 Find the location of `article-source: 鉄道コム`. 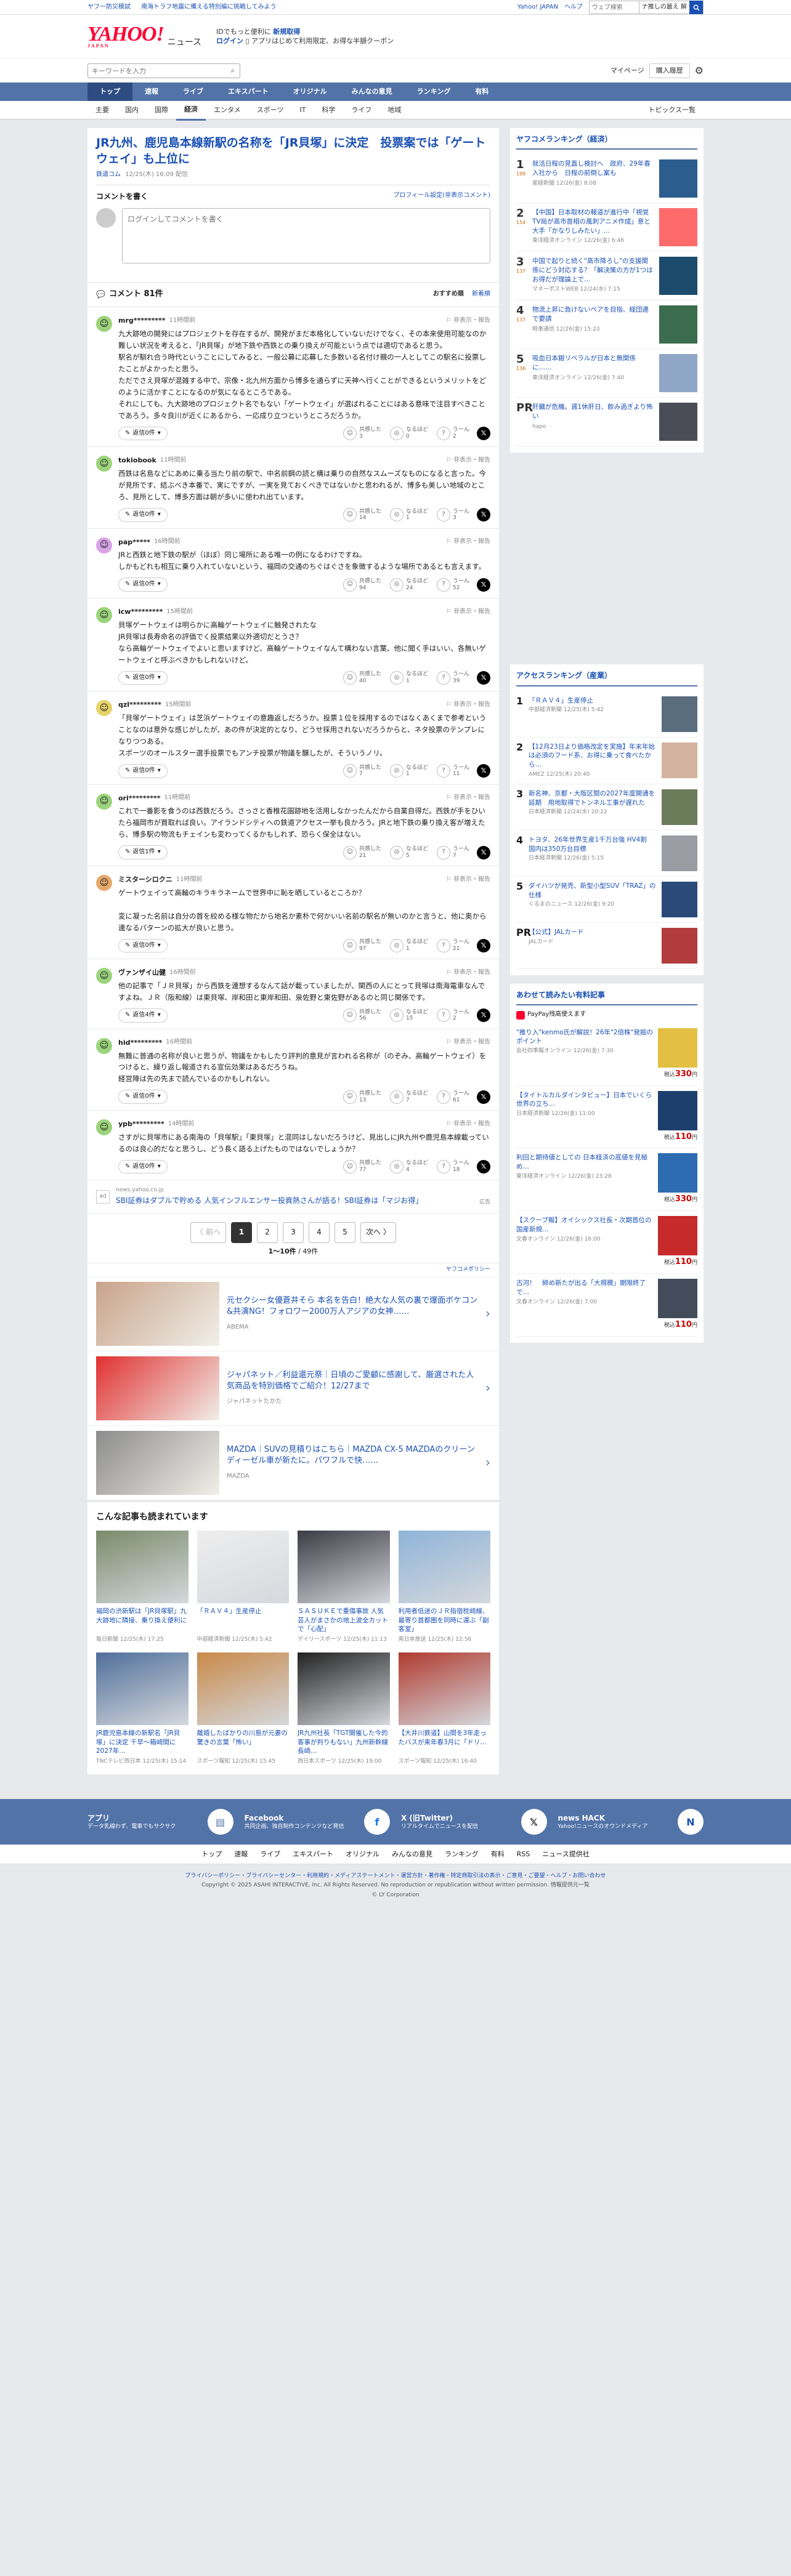

article-source: 鉄道コム is located at coordinates (108, 174).